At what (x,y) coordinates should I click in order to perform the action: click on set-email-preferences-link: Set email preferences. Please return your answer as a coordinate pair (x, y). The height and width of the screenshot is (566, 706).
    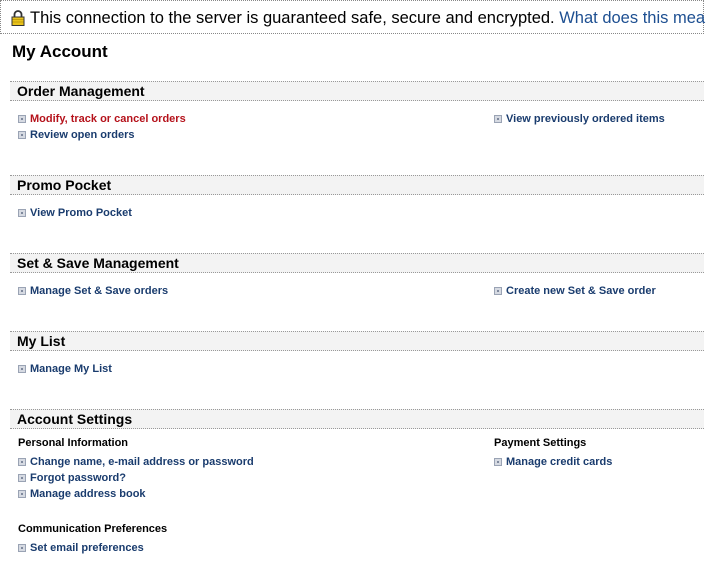
    Looking at the image, I should click on (81, 548).